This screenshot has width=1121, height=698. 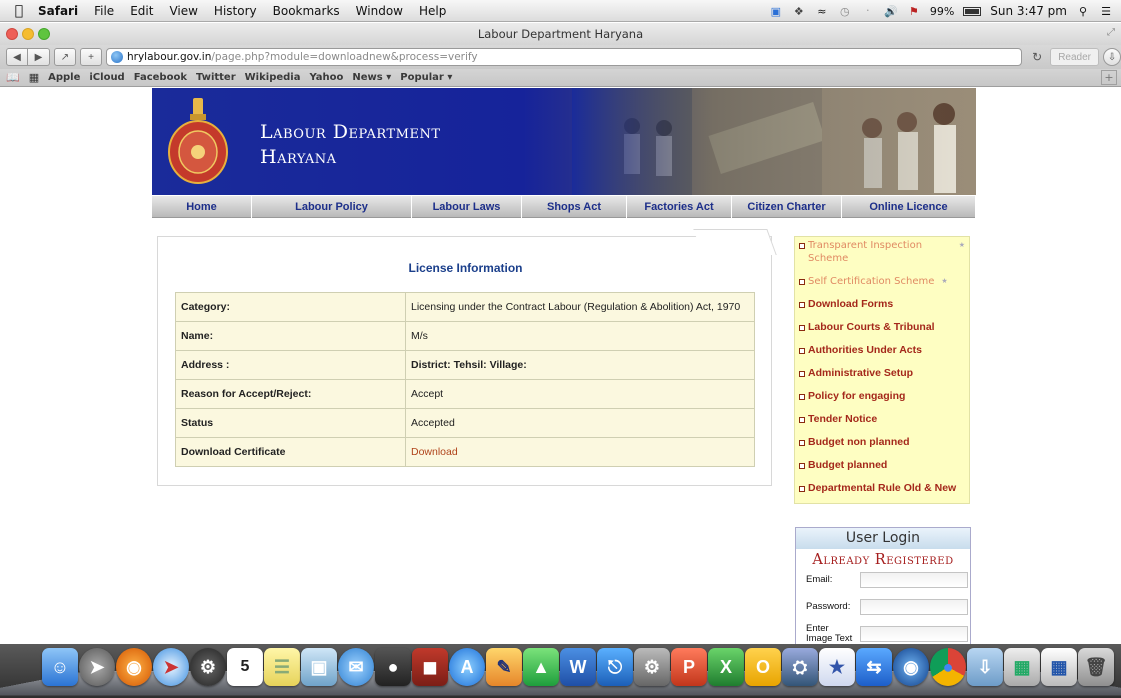 What do you see at coordinates (106, 77) in the screenshot?
I see `bookmark-icloud: iCloud` at bounding box center [106, 77].